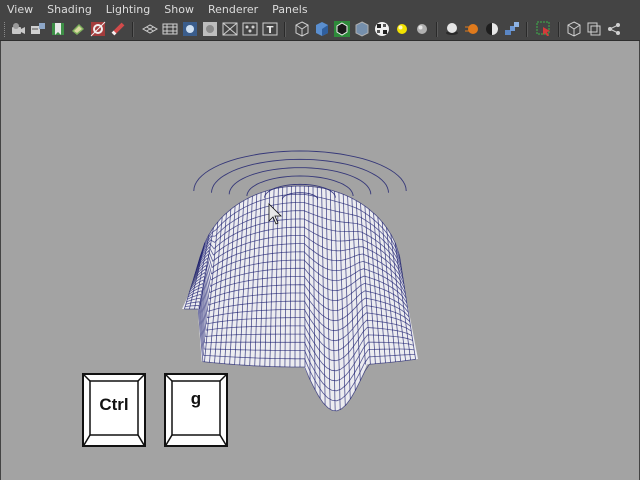  Describe the element at coordinates (18, 29) in the screenshot. I see `select-camera-icon` at that location.